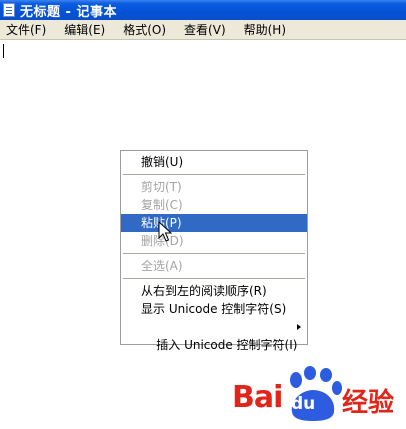 This screenshot has width=406, height=429. Describe the element at coordinates (68, 12) in the screenshot. I see `window-title: 无标题 - 记事本` at that location.